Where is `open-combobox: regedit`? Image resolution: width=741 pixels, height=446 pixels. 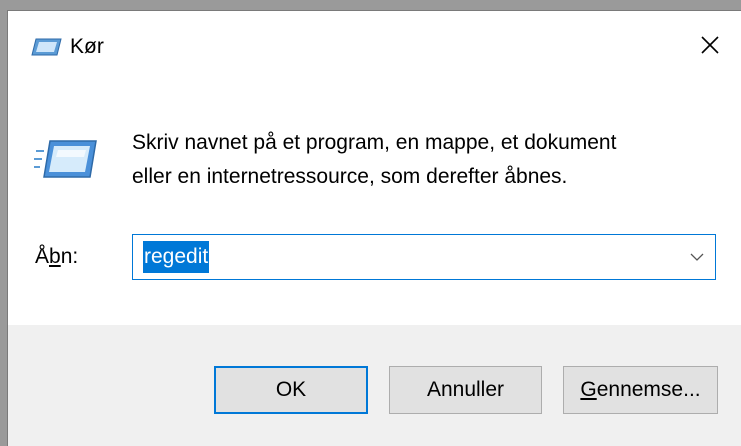 open-combobox: regedit is located at coordinates (424, 257).